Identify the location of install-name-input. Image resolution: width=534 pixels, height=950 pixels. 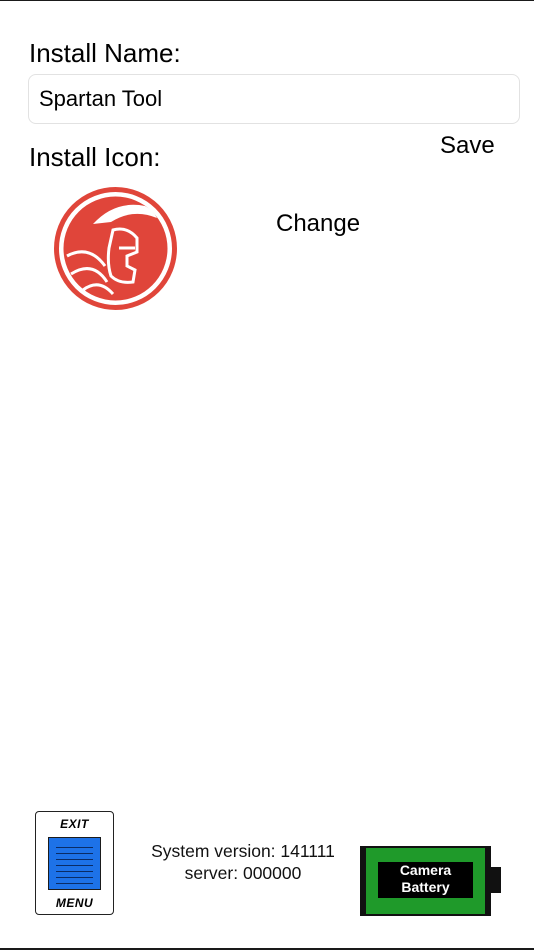
(274, 99).